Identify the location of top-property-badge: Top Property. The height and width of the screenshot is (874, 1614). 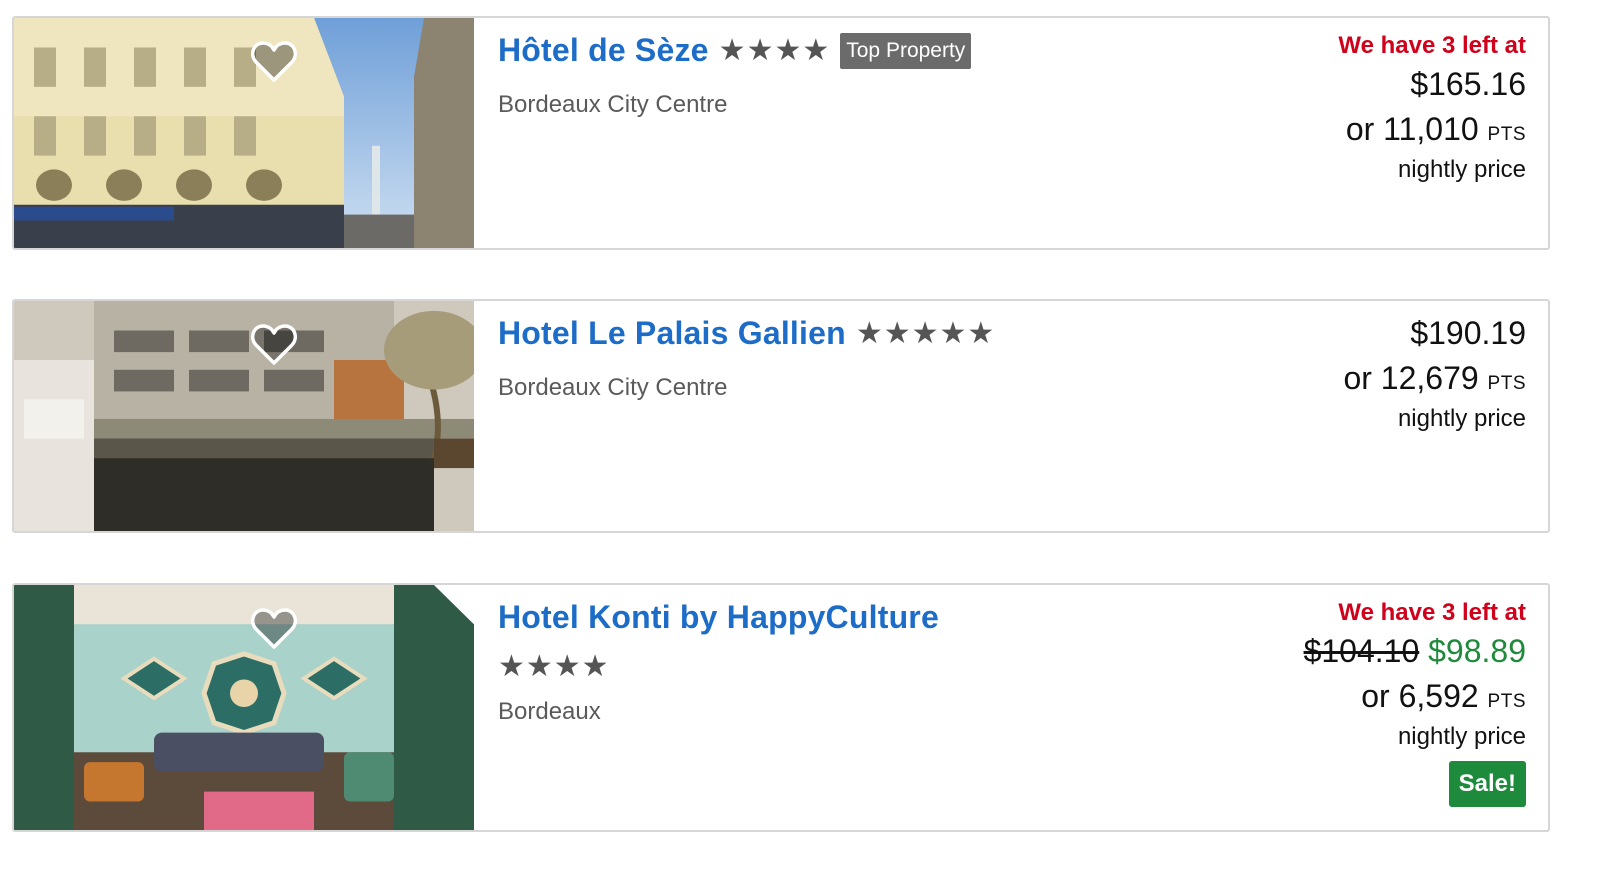
(906, 50).